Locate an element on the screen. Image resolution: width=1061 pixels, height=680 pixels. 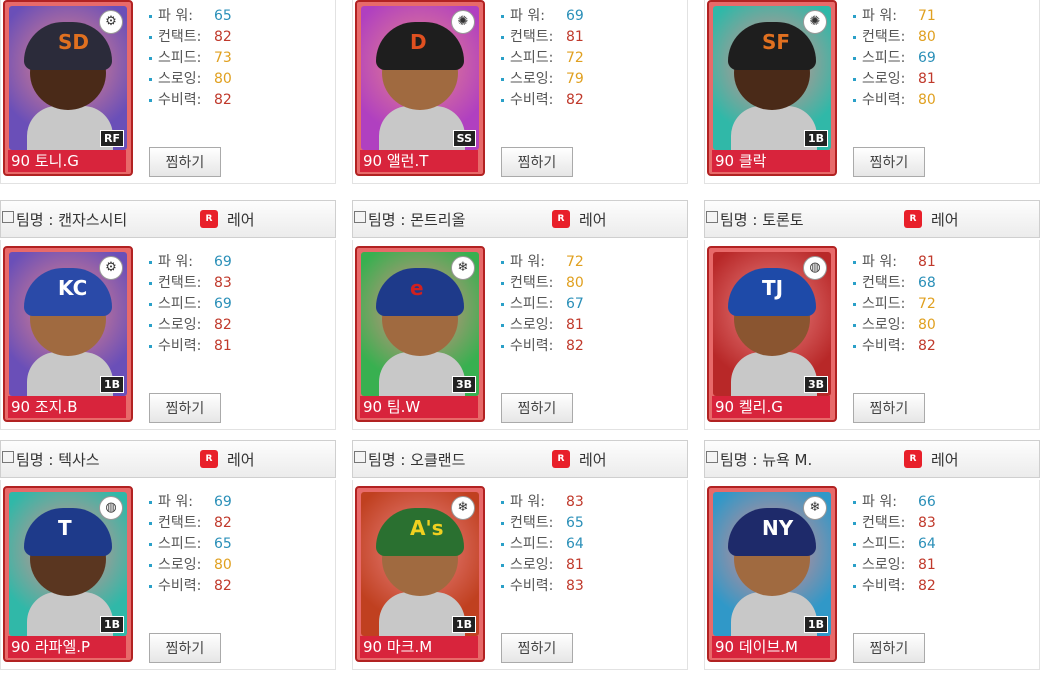
stat-row: 스피드: 67 is located at coordinates (542, 304).